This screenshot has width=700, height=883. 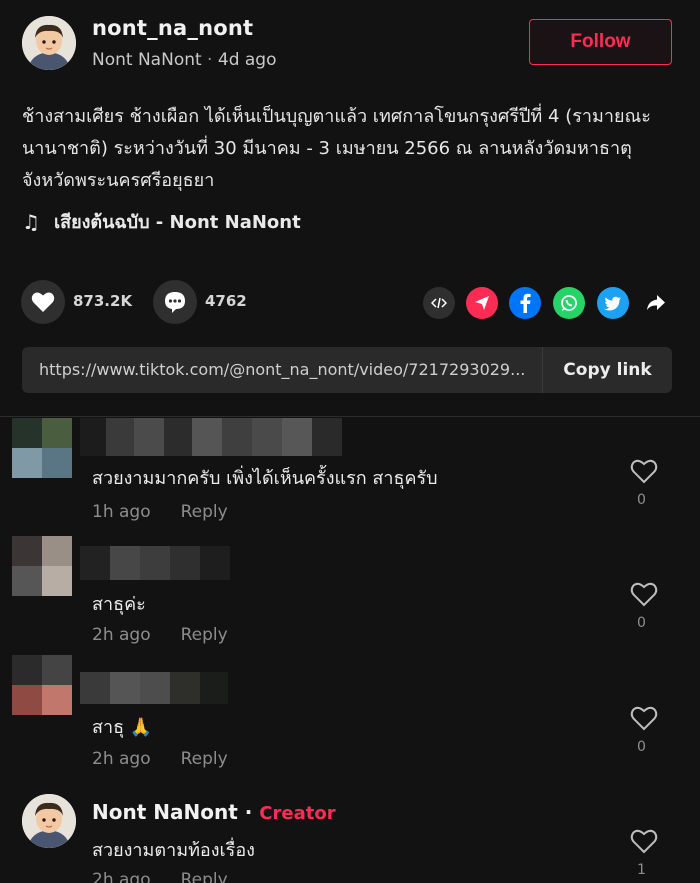 What do you see at coordinates (350, 416) in the screenshot?
I see `divider` at bounding box center [350, 416].